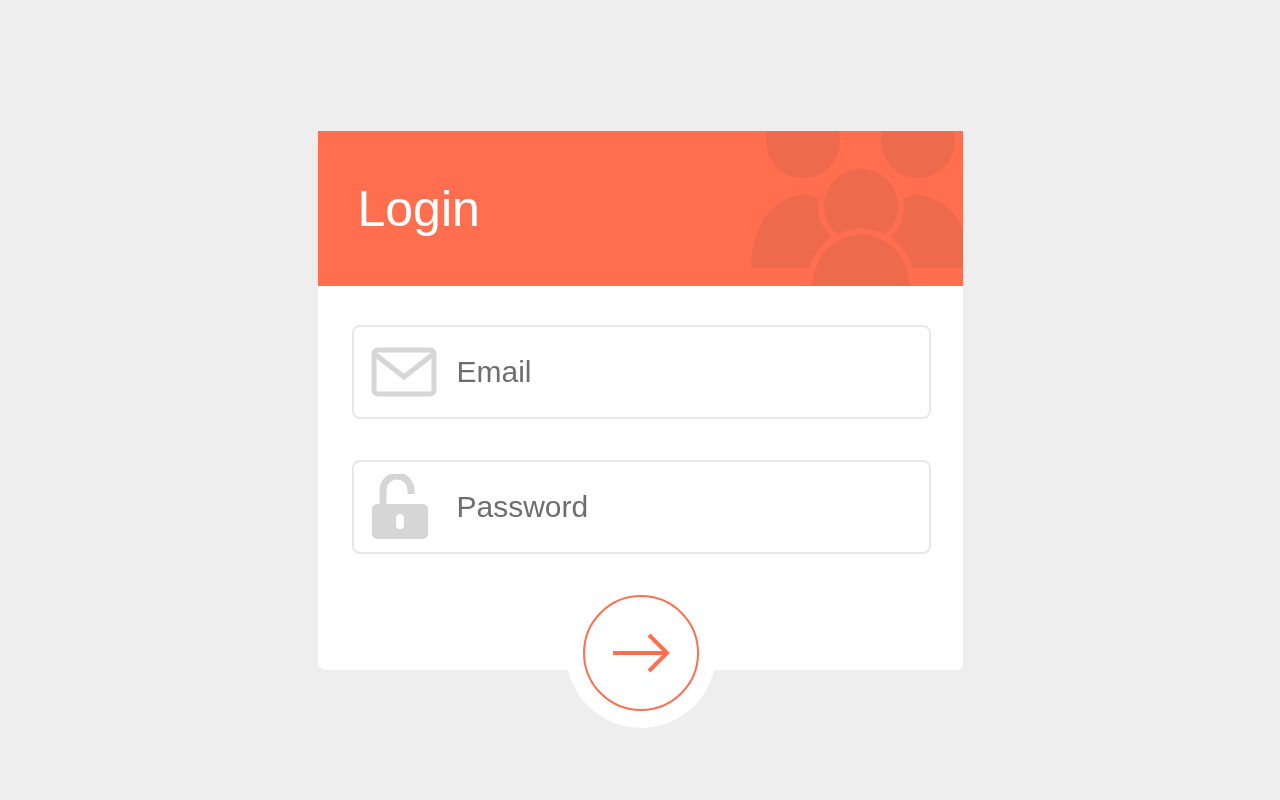 Image resolution: width=1280 pixels, height=800 pixels. What do you see at coordinates (418, 208) in the screenshot?
I see `login-title: Login` at bounding box center [418, 208].